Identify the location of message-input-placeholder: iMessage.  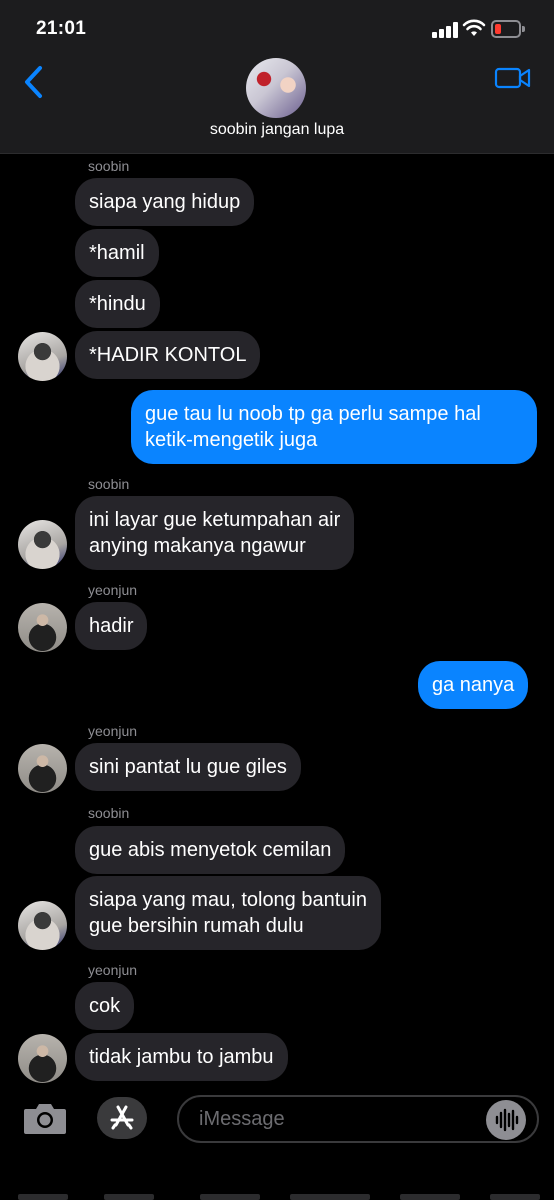
(242, 1119).